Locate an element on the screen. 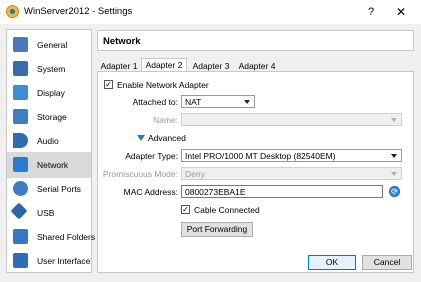  cable-connected-label: Cable Connected is located at coordinates (227, 210).